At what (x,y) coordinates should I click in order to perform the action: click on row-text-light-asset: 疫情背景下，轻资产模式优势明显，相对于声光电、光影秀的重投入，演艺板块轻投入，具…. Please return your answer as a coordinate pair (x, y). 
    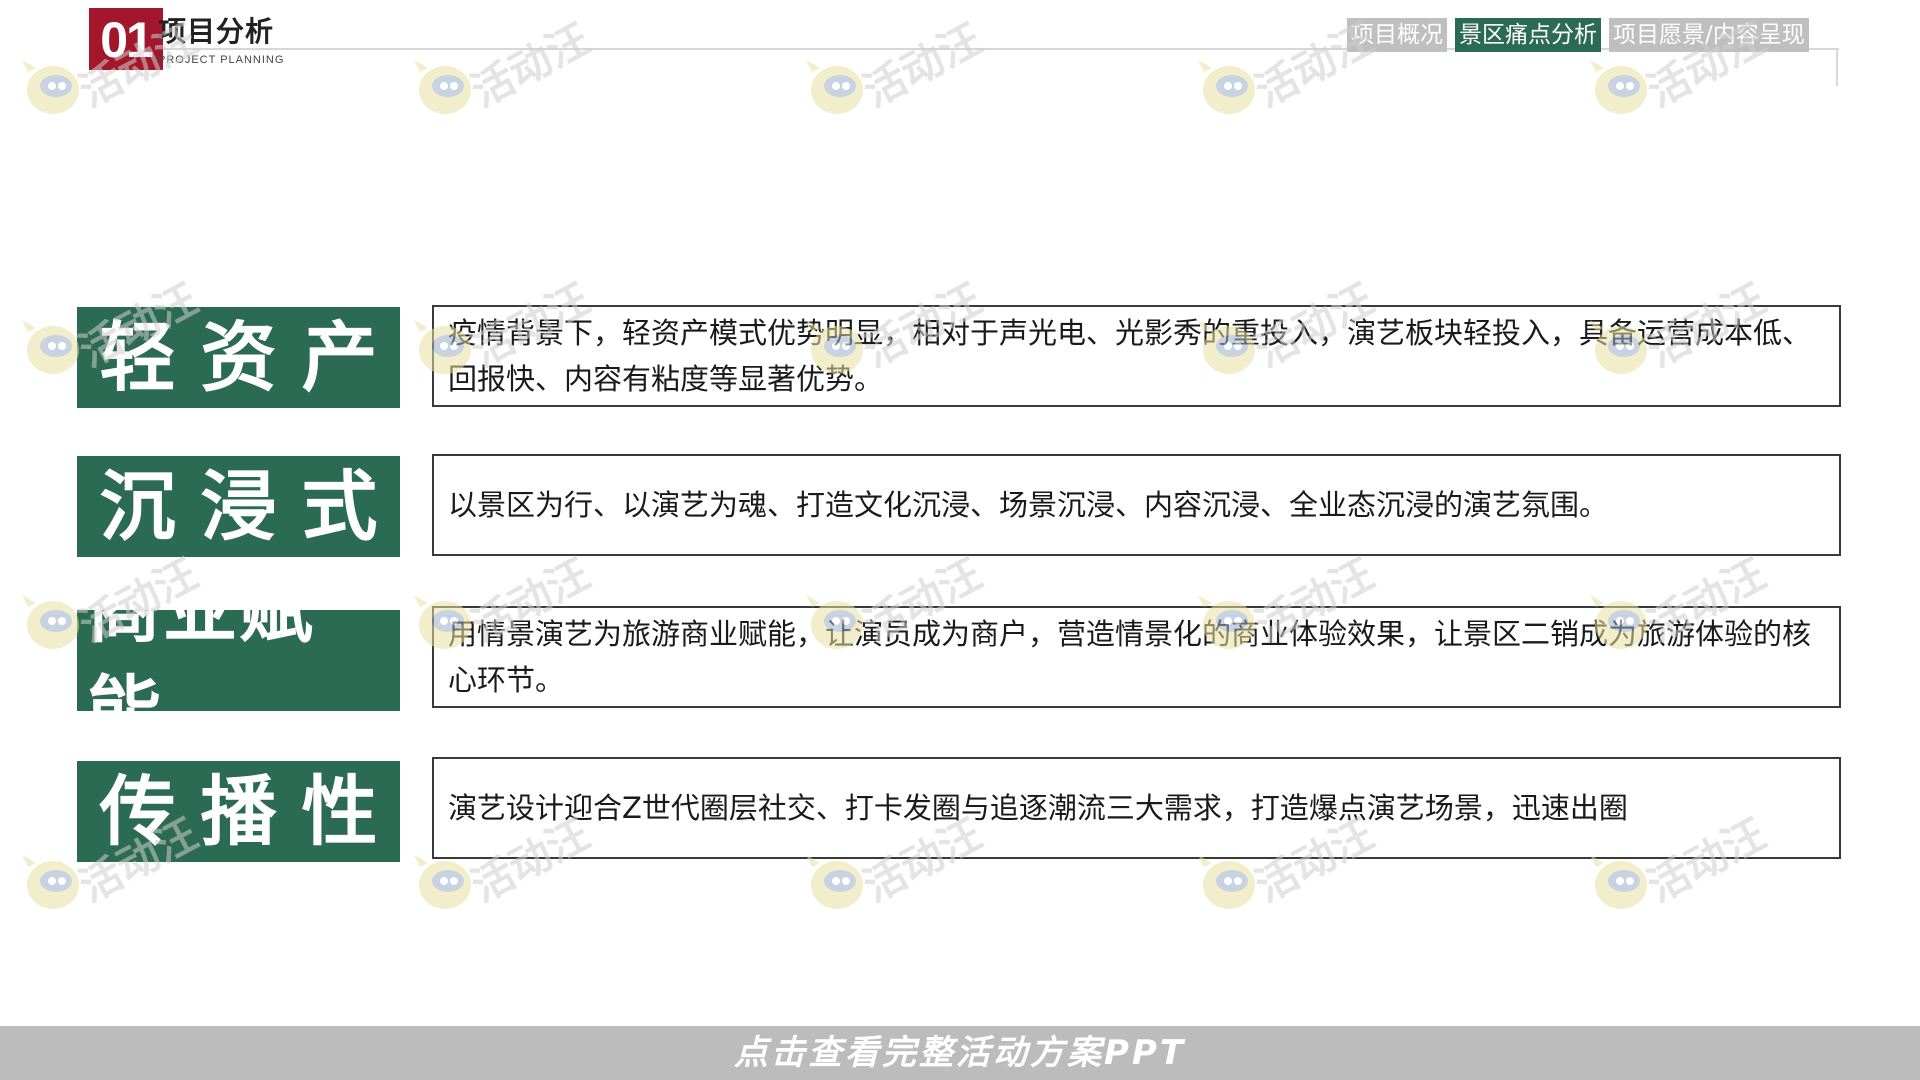
    Looking at the image, I should click on (1136, 356).